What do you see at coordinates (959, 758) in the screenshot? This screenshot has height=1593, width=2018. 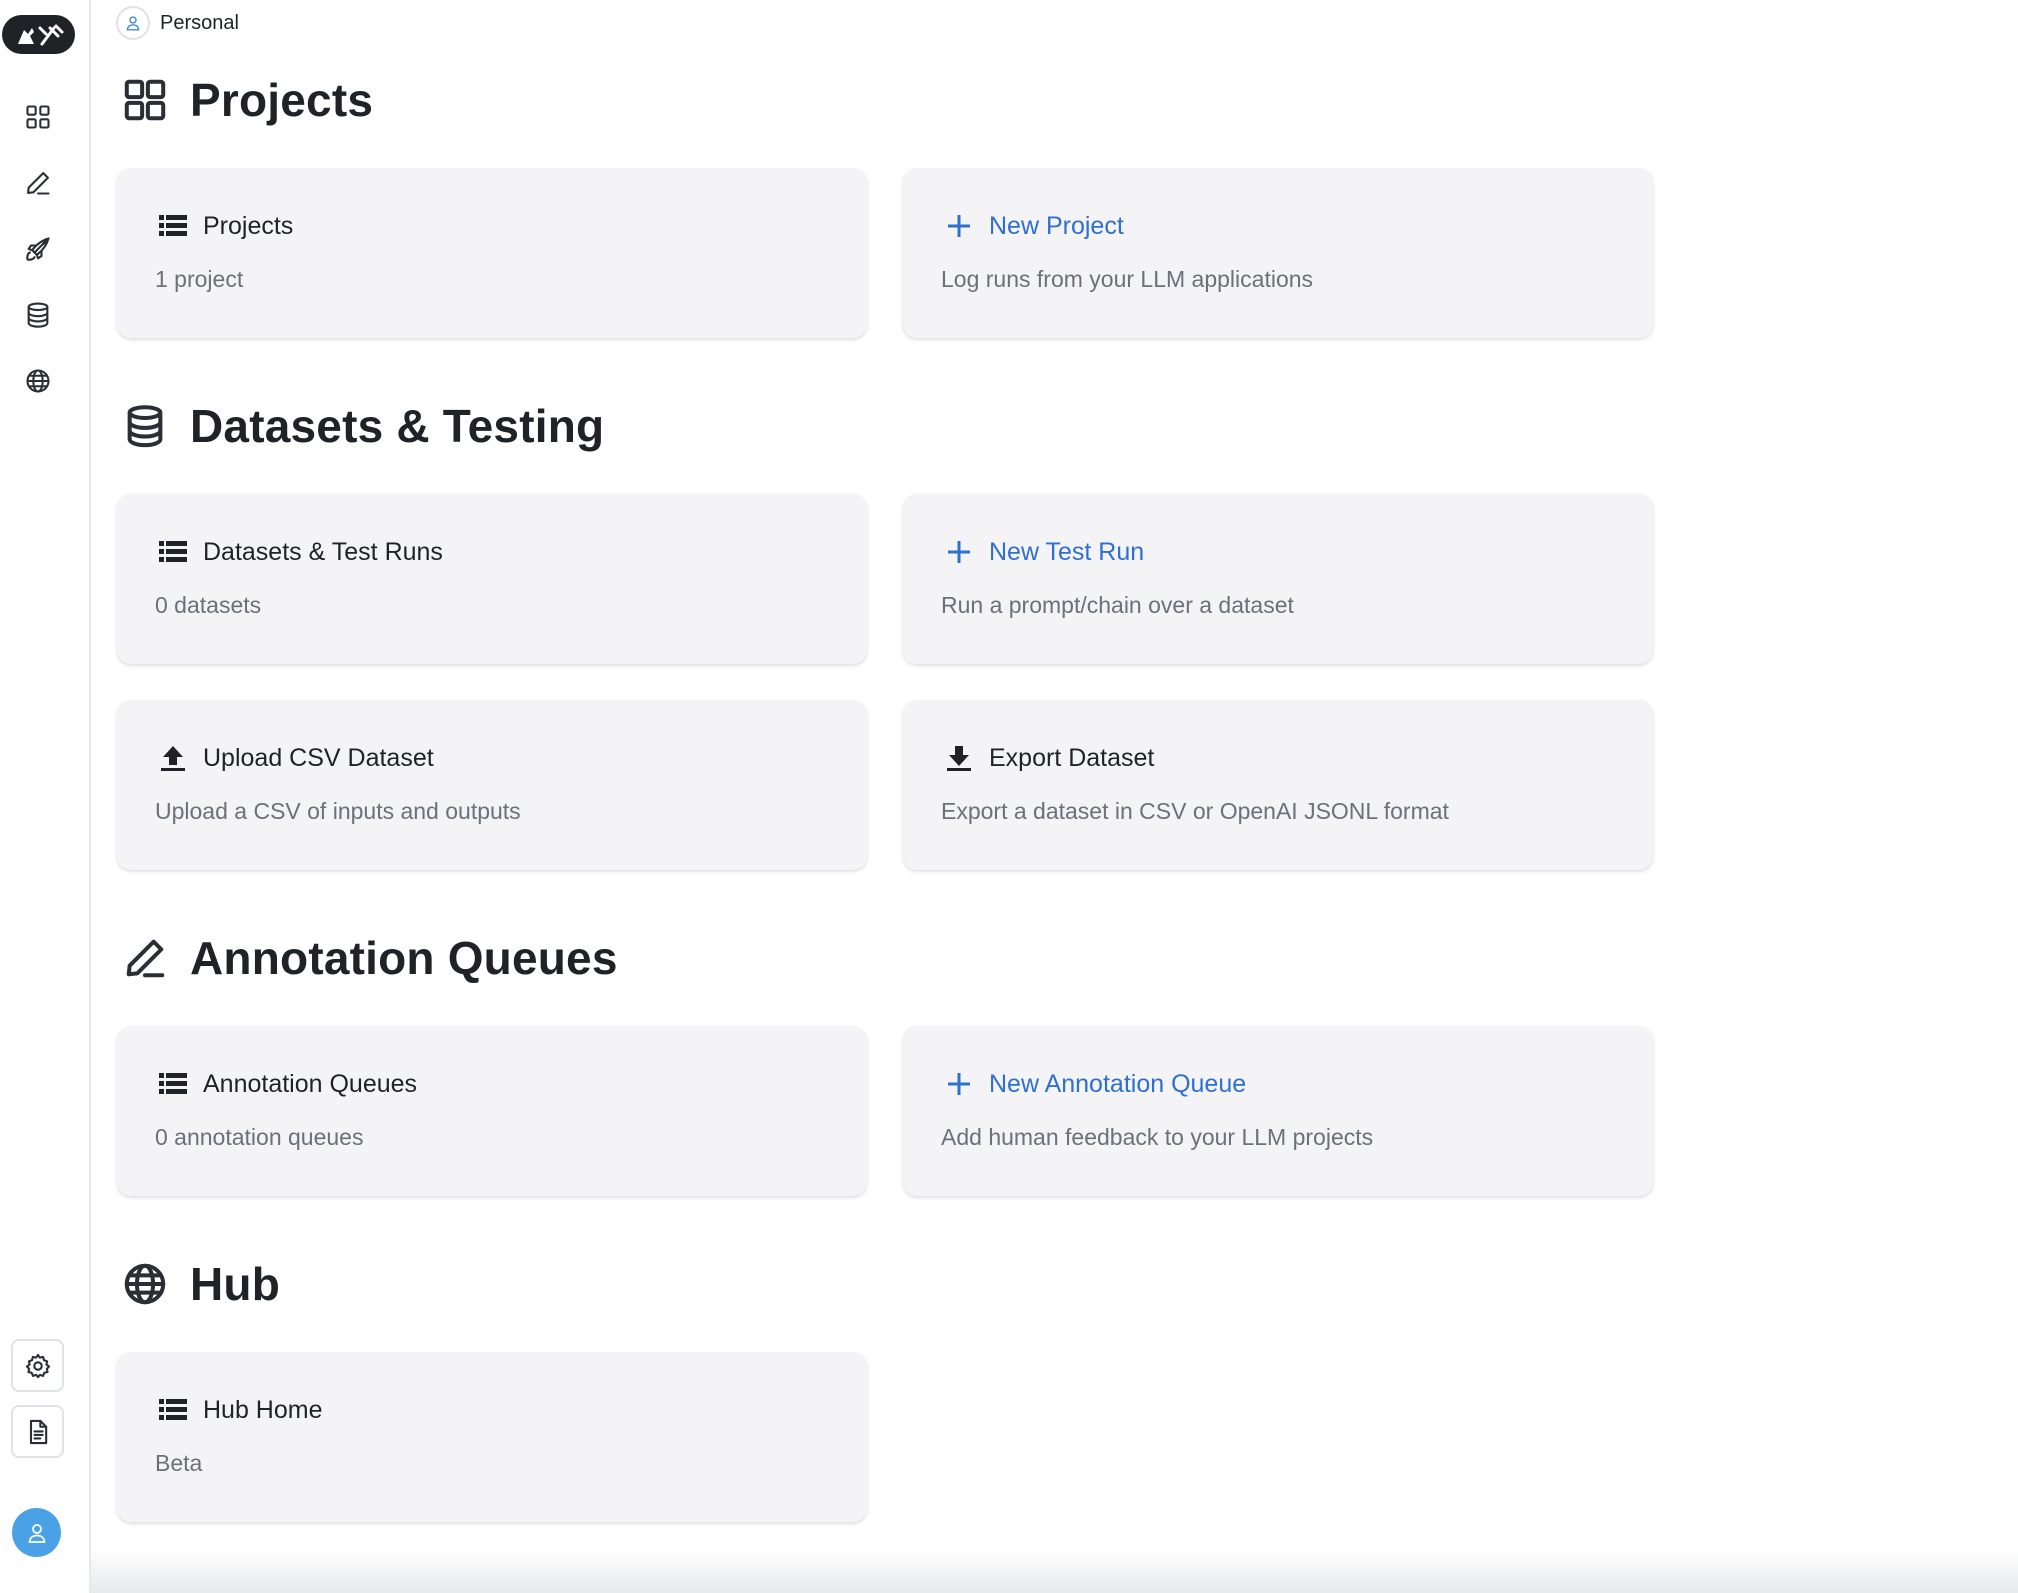 I see `download-icon` at bounding box center [959, 758].